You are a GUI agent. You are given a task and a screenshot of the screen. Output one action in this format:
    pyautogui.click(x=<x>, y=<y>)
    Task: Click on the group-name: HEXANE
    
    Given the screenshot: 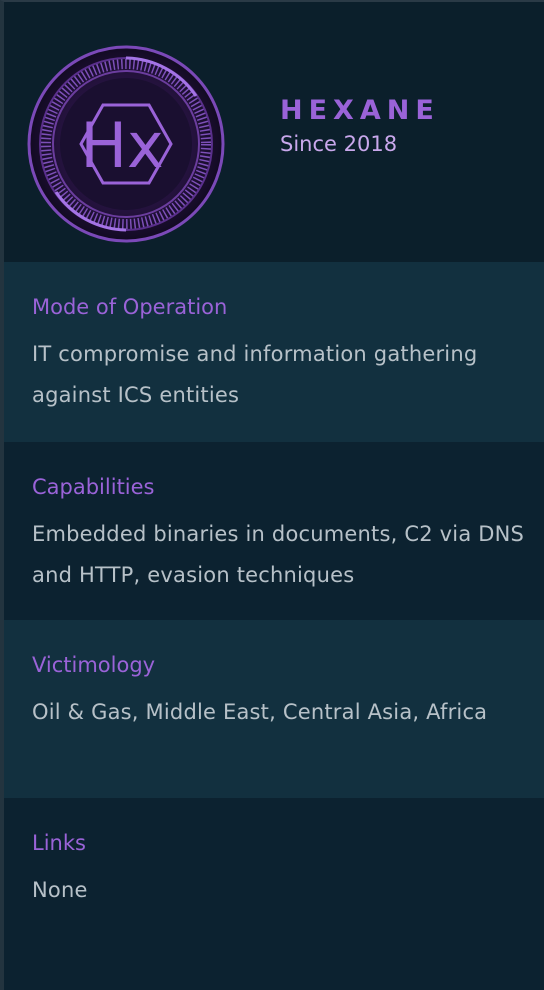 What is the action you would take?
    pyautogui.click(x=360, y=110)
    